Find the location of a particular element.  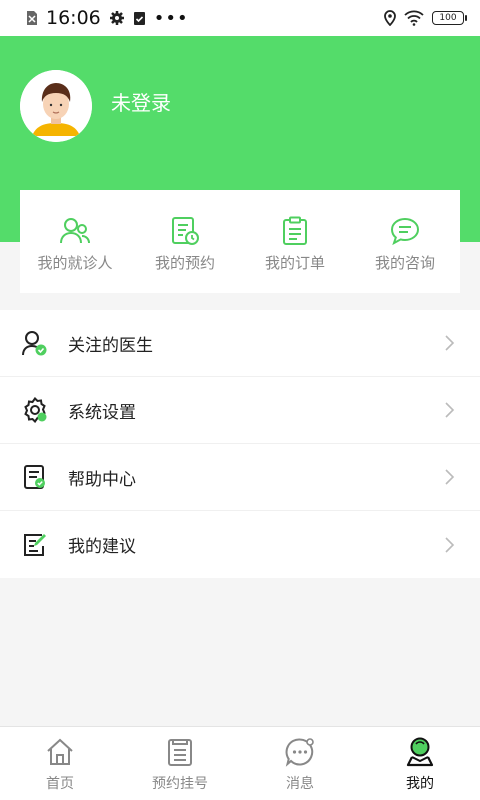

quick-action-consult: 我的咨询 is located at coordinates (405, 241).